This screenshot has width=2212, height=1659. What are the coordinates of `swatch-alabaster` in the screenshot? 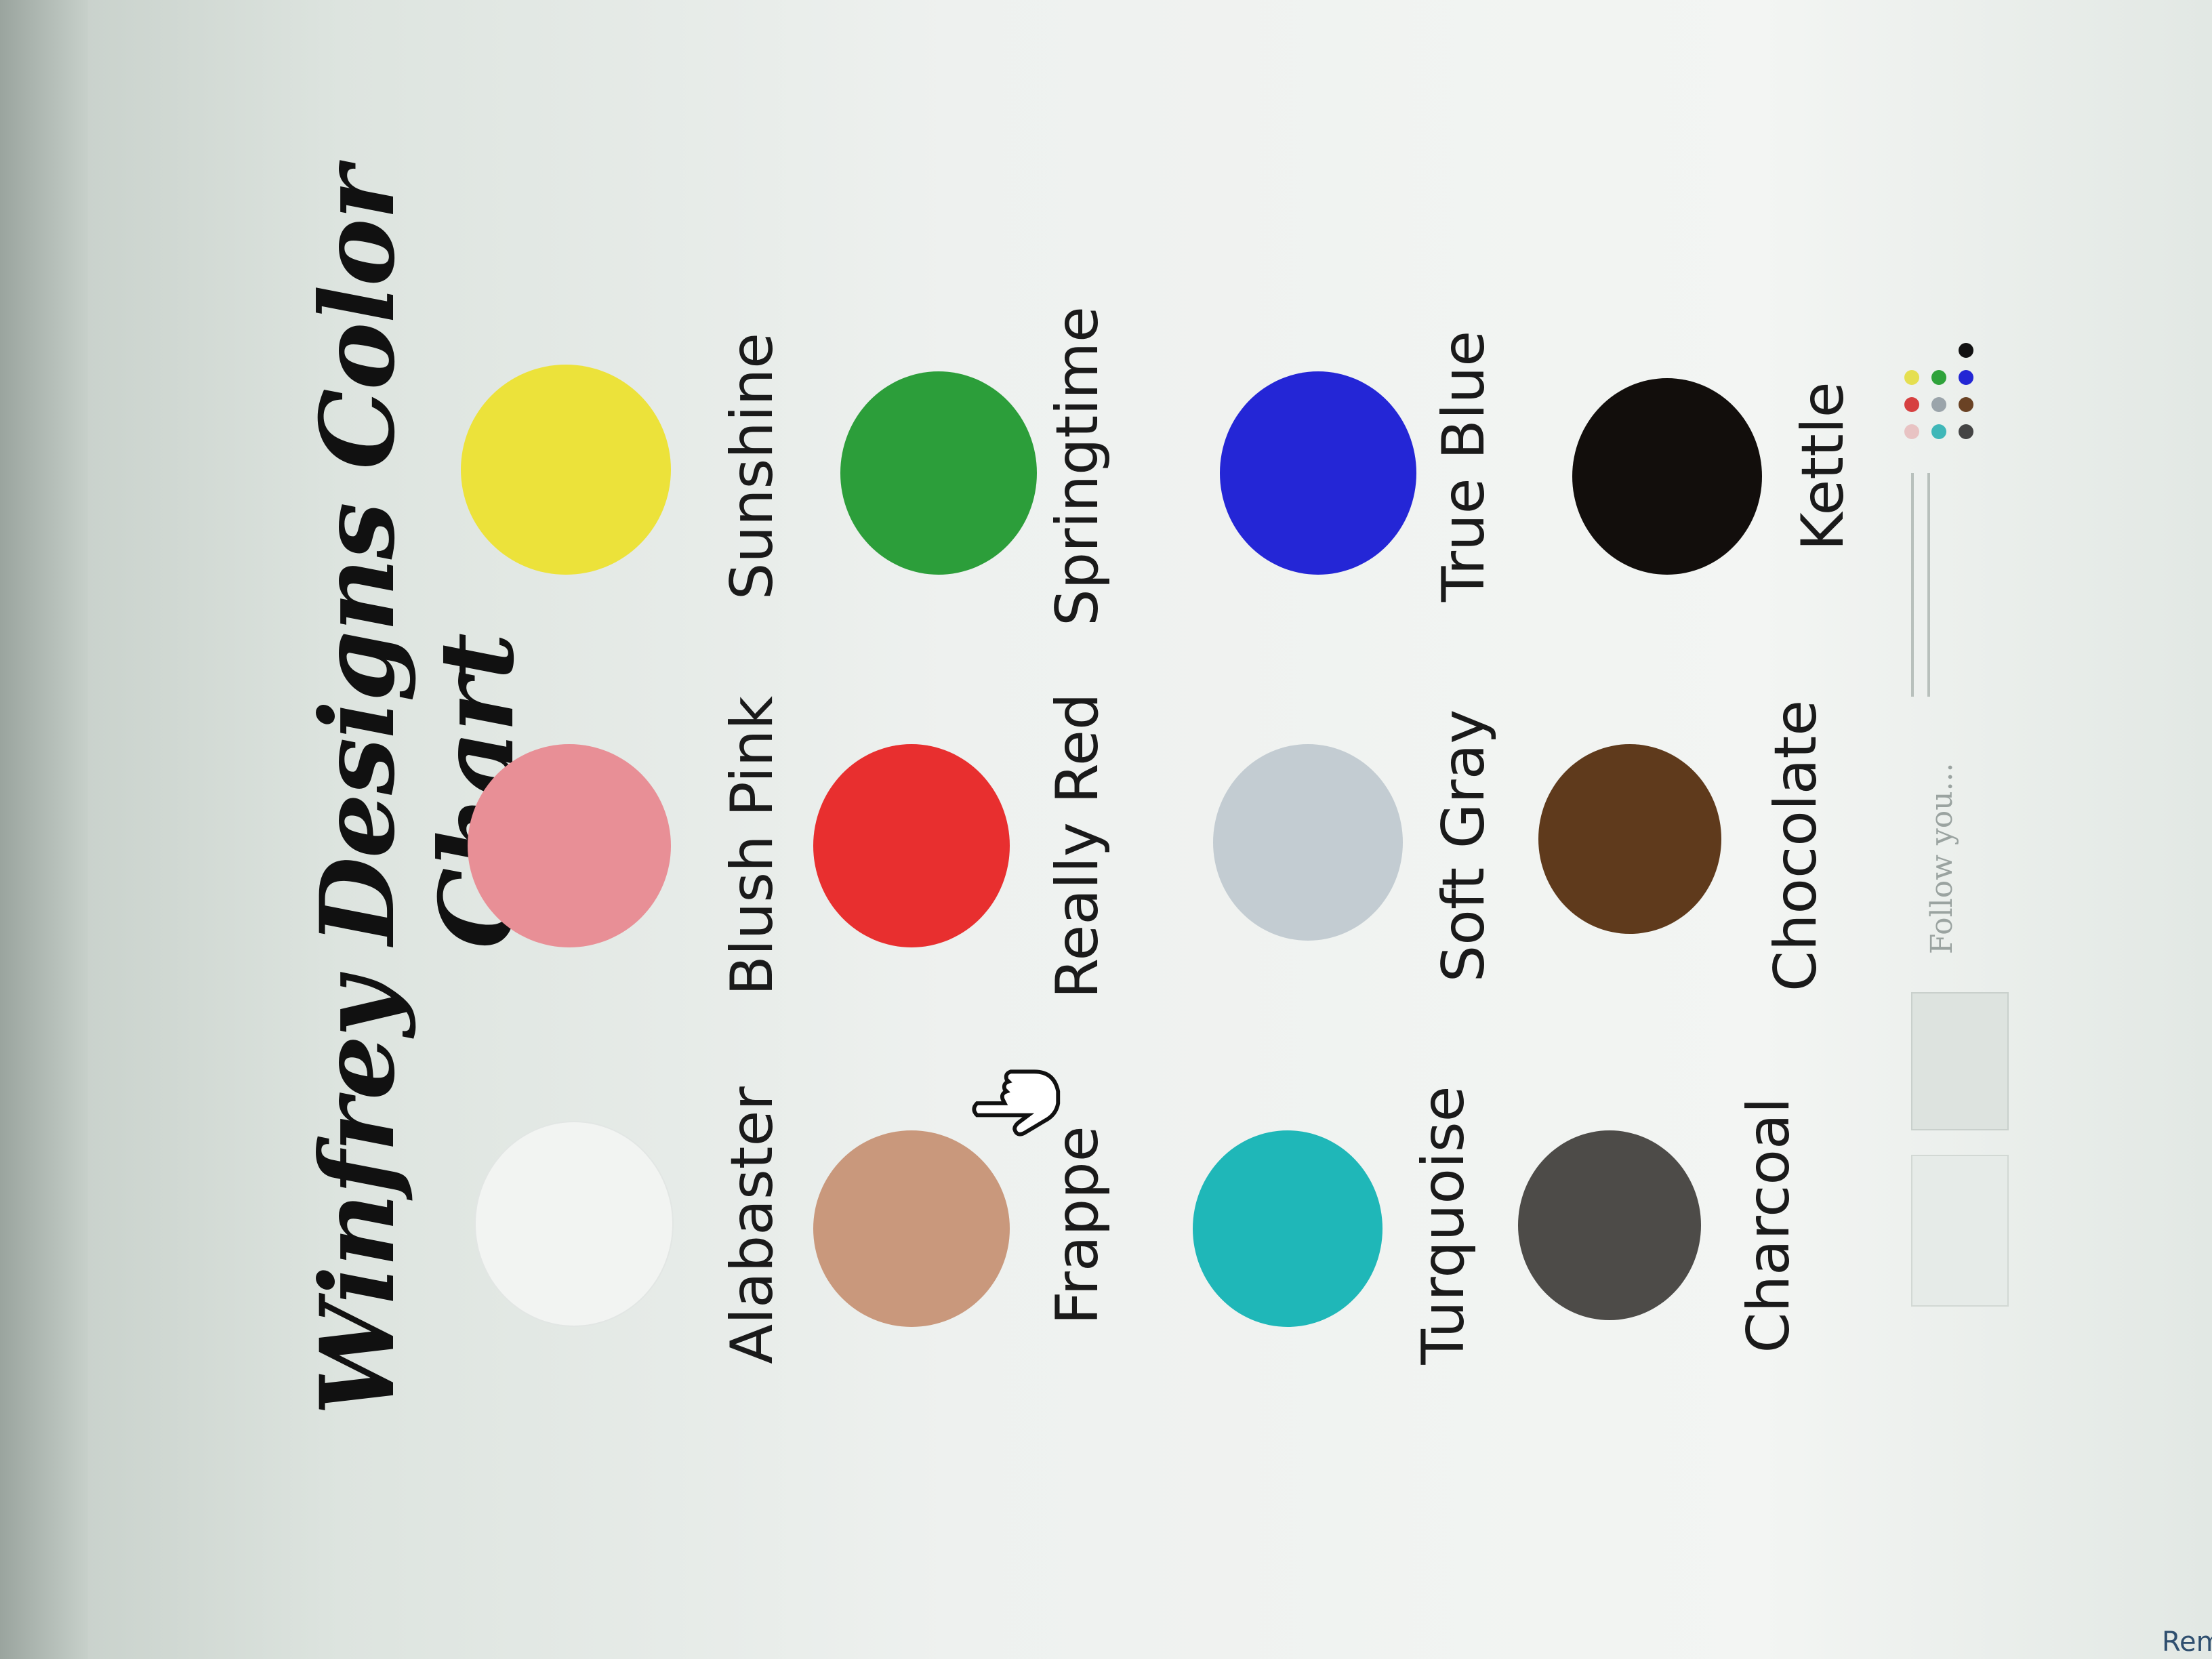 It's located at (574, 1224).